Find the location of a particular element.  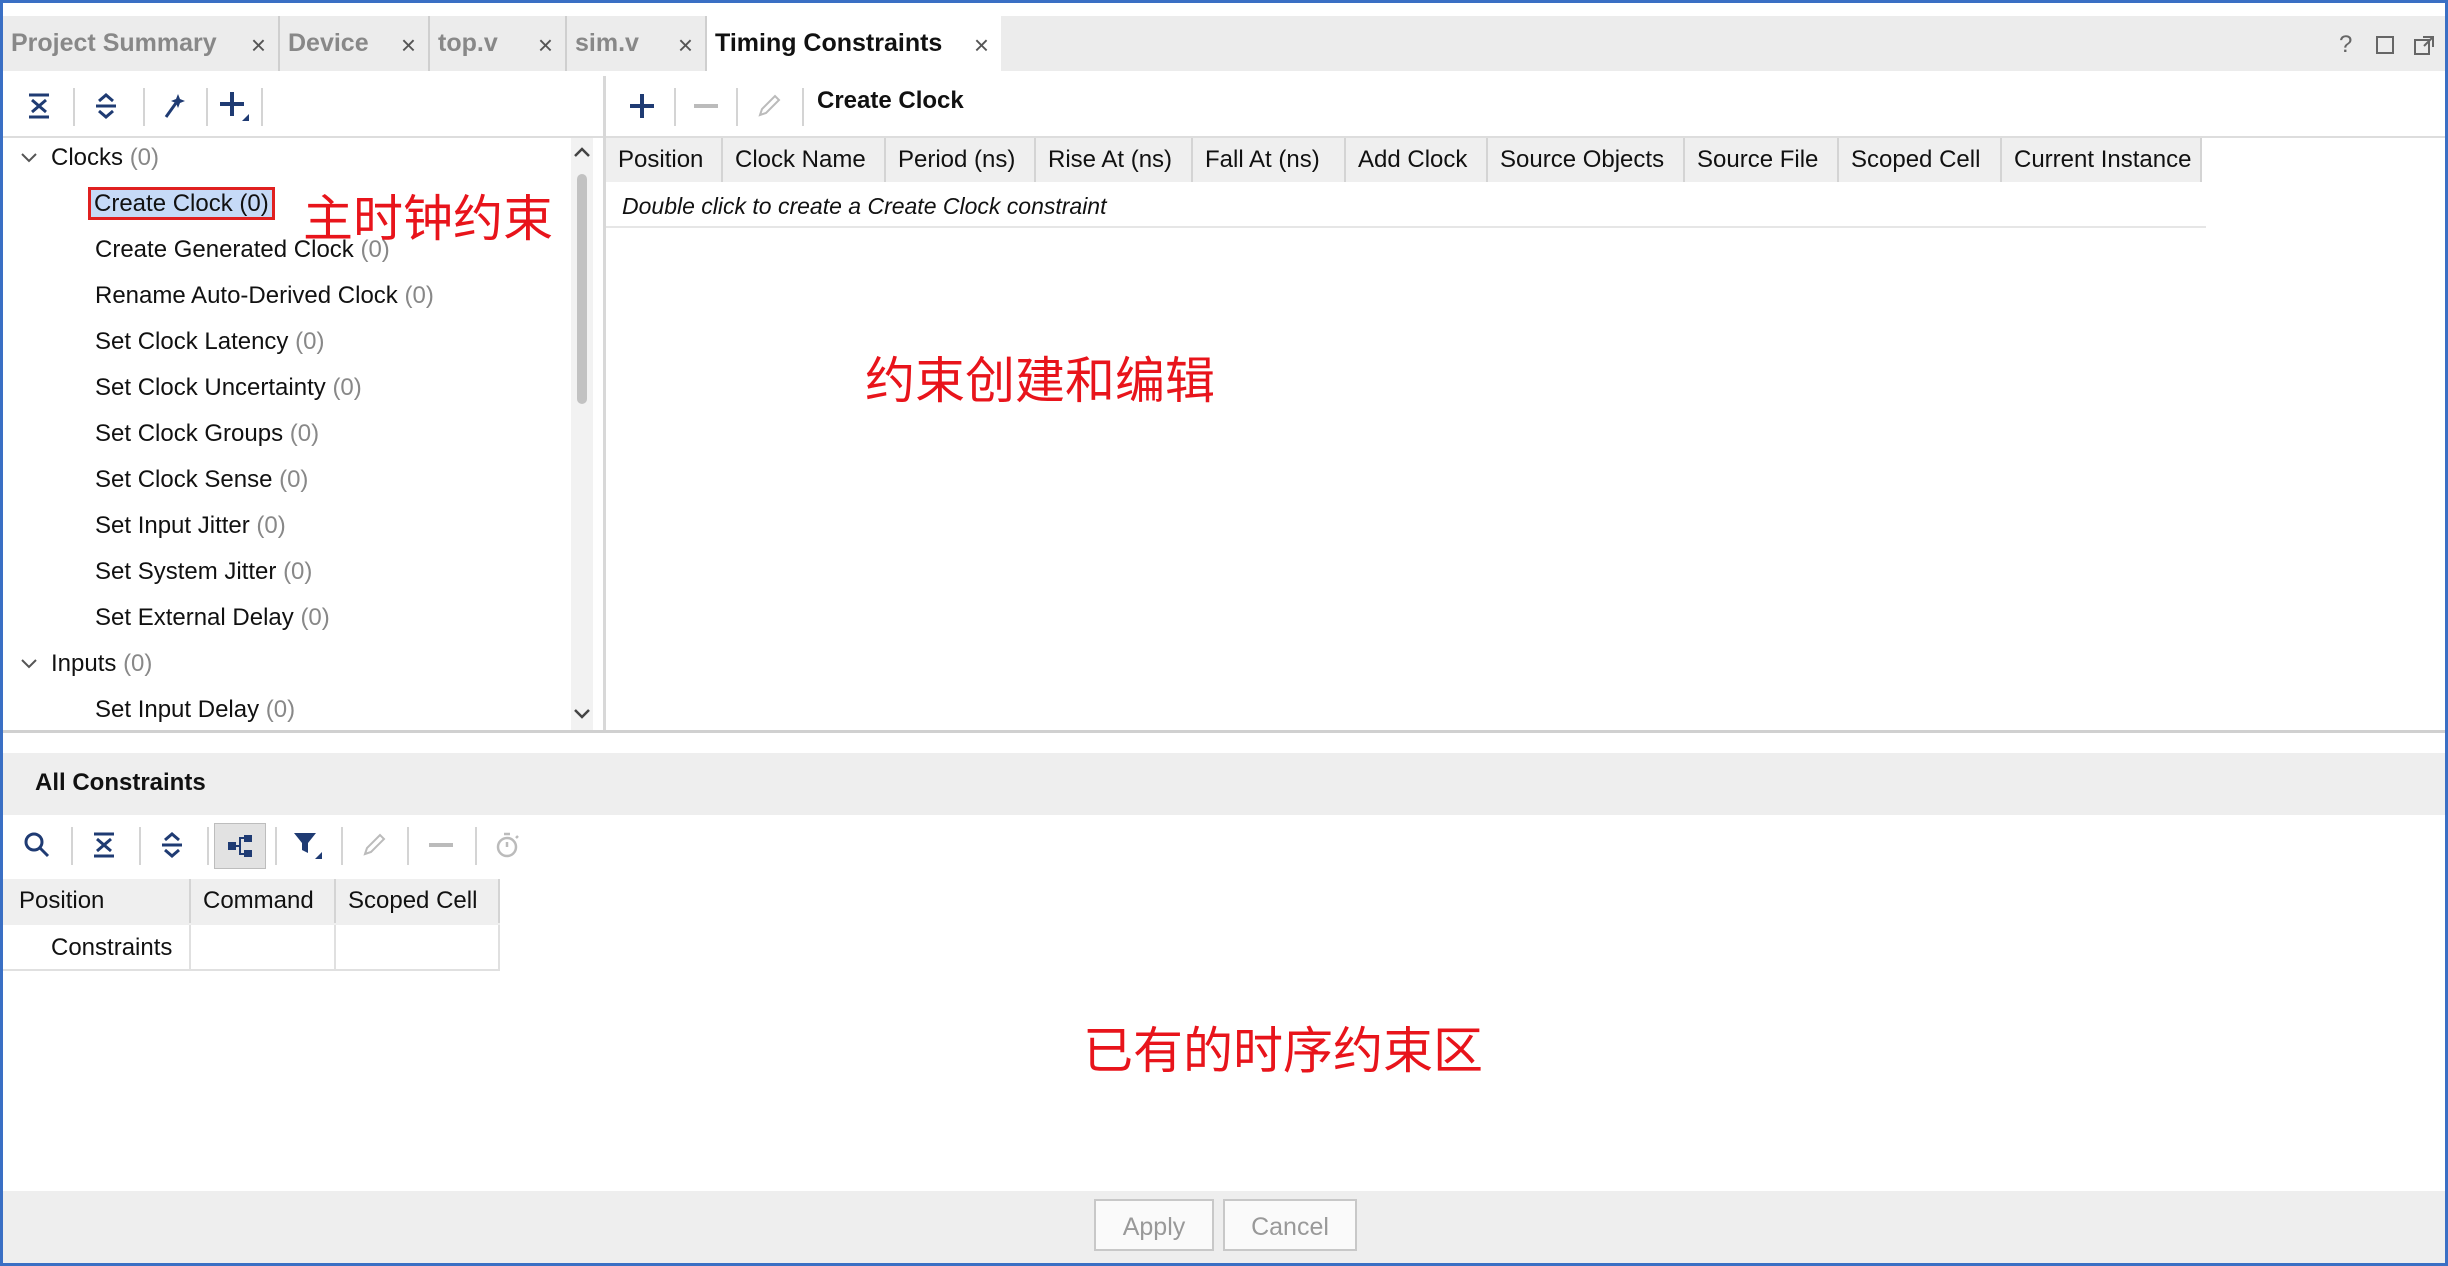

tree-item-set-input-delay: Set Input Delay (0) is located at coordinates (195, 710).